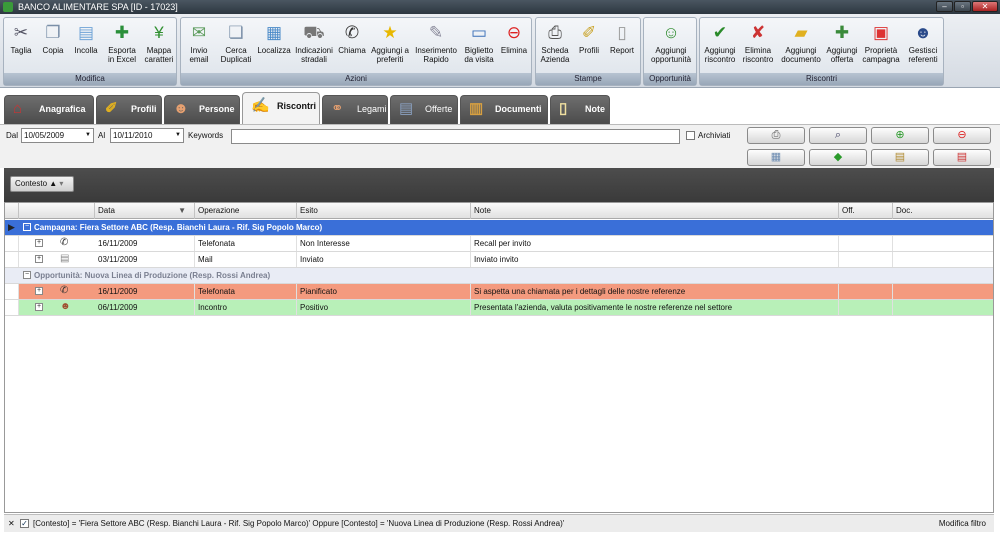  What do you see at coordinates (57, 135) in the screenshot?
I see `dal-date-picker: 10/05/2009 ▼` at bounding box center [57, 135].